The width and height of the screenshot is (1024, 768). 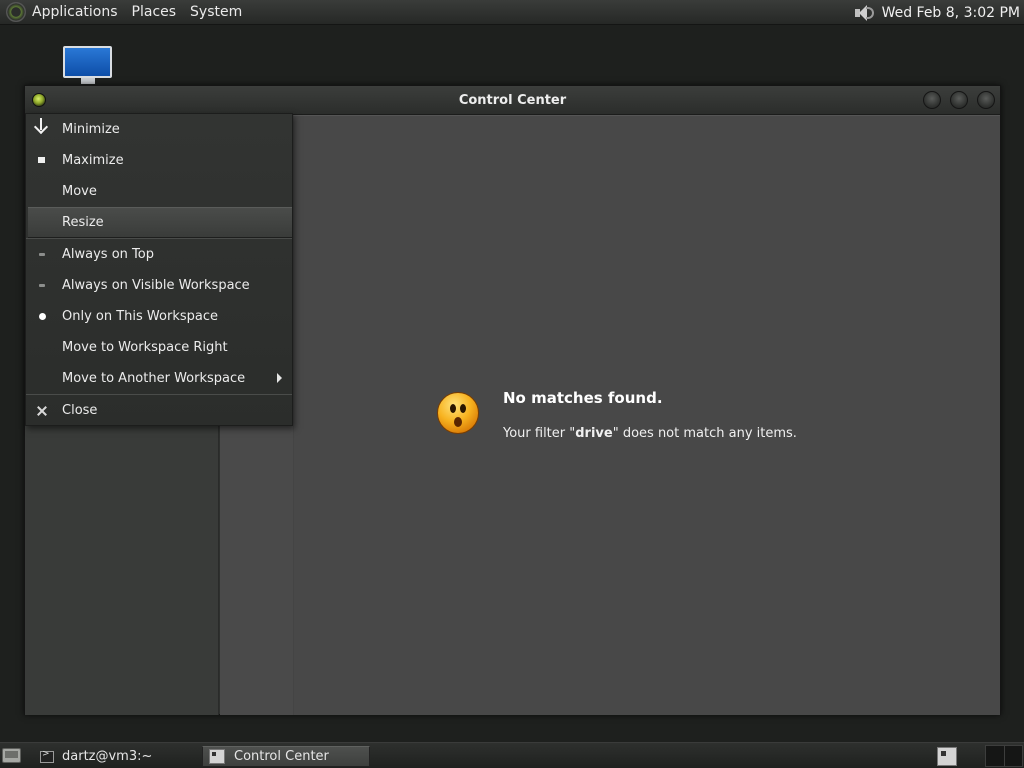 What do you see at coordinates (932, 100) in the screenshot?
I see `minimize-button` at bounding box center [932, 100].